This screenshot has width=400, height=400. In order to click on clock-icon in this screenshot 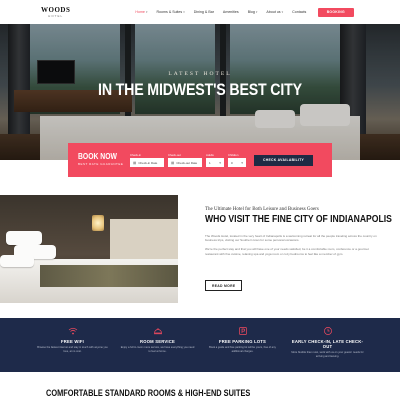, I will do `click(328, 331)`.